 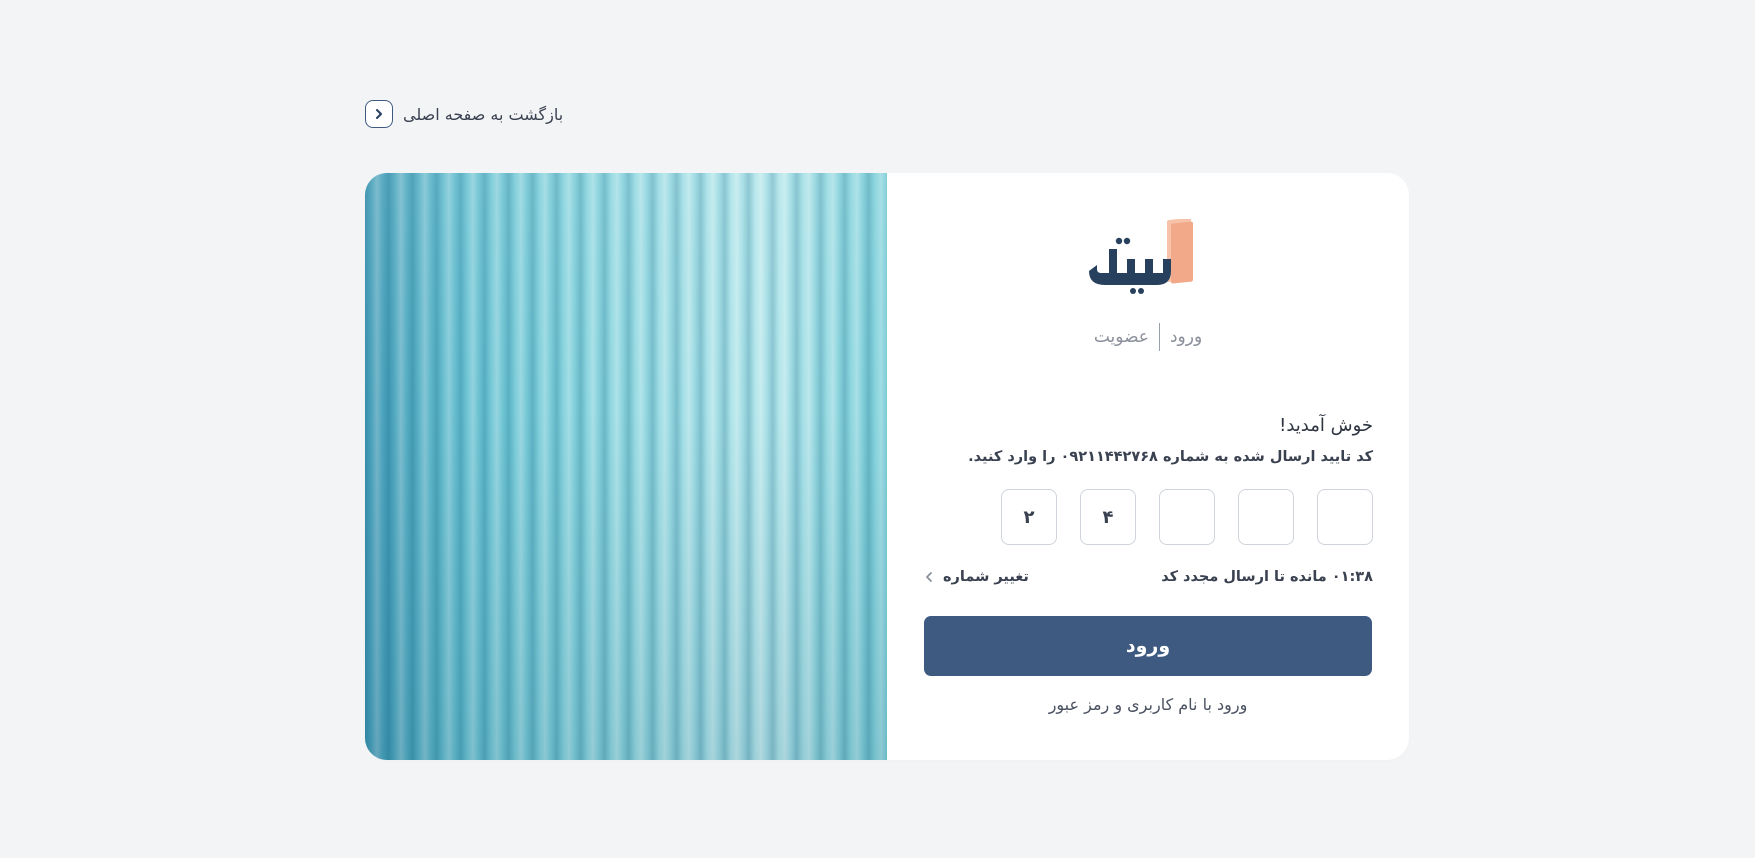 What do you see at coordinates (483, 114) in the screenshot?
I see `back-label: بازگشت به صفحه اصلی` at bounding box center [483, 114].